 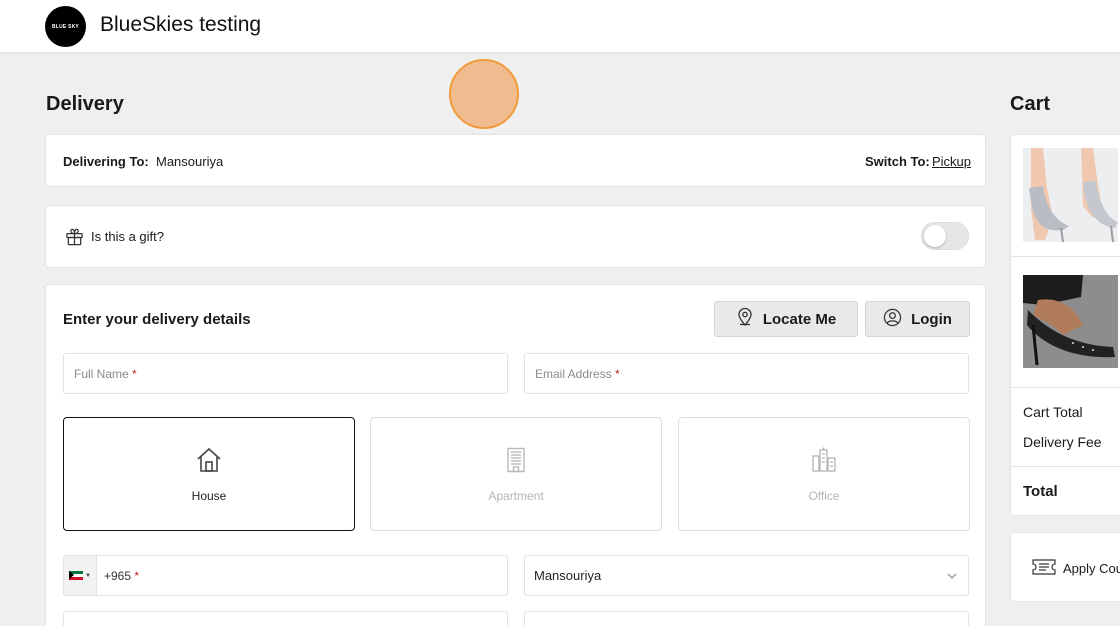 What do you see at coordinates (824, 495) in the screenshot?
I see `address-type-office-label: Office` at bounding box center [824, 495].